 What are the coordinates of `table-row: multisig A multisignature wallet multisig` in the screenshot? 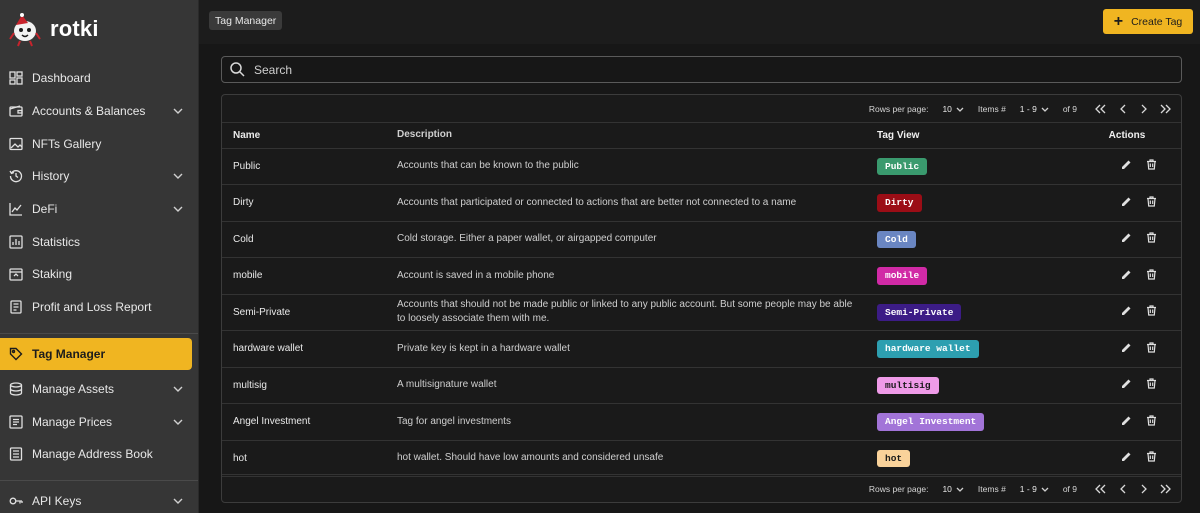 It's located at (701, 385).